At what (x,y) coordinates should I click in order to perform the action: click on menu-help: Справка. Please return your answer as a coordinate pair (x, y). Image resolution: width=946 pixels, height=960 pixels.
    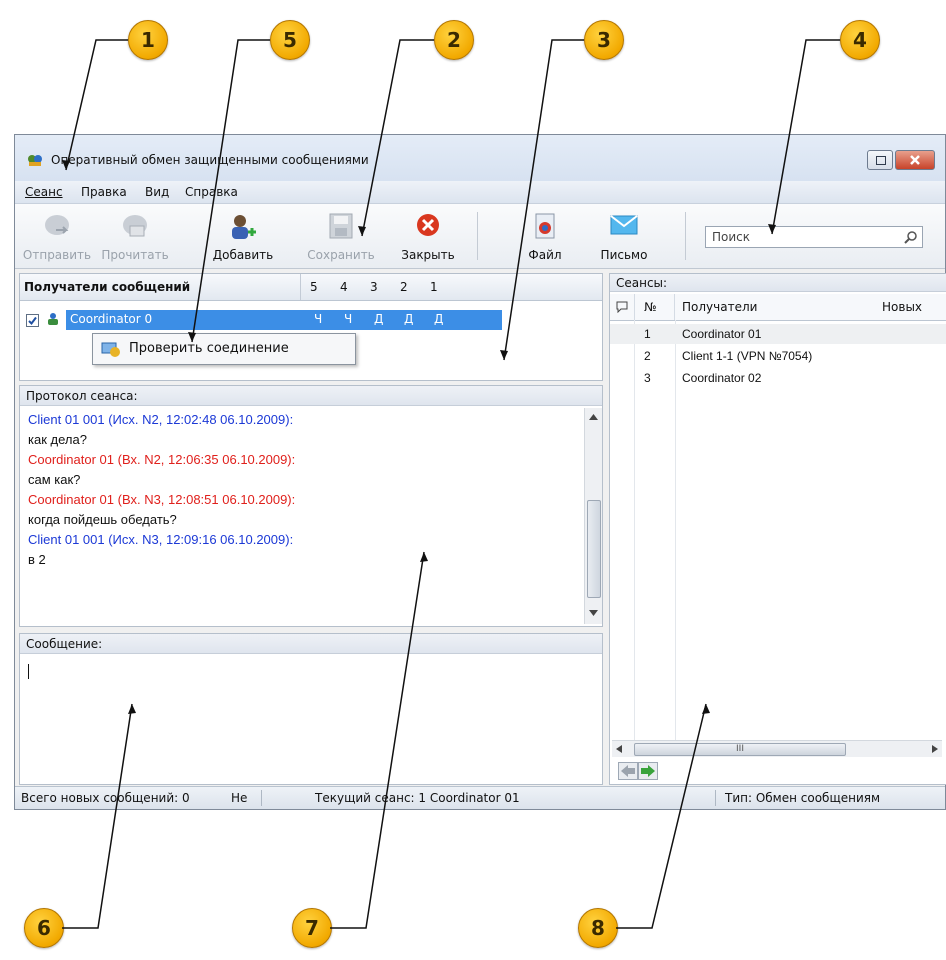
    Looking at the image, I should click on (211, 192).